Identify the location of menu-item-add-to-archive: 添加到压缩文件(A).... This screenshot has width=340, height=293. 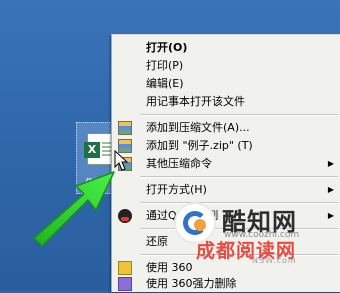
(226, 128).